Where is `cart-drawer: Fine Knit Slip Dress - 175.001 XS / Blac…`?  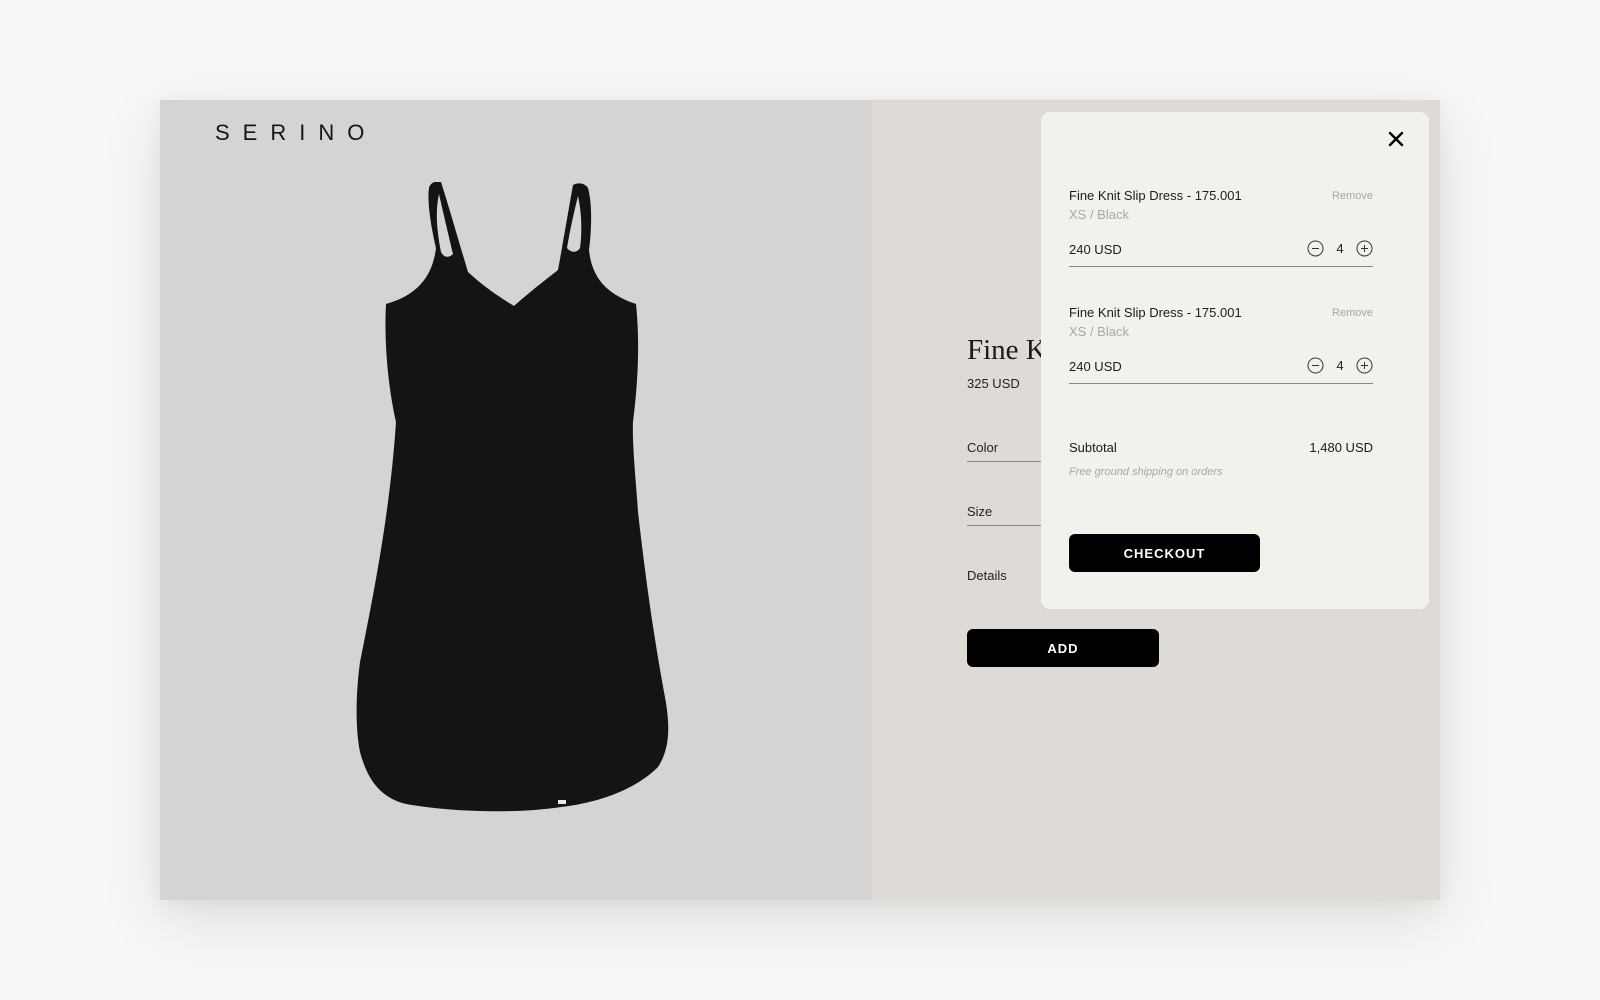 cart-drawer: Fine Knit Slip Dress - 175.001 XS / Blac… is located at coordinates (1235, 360).